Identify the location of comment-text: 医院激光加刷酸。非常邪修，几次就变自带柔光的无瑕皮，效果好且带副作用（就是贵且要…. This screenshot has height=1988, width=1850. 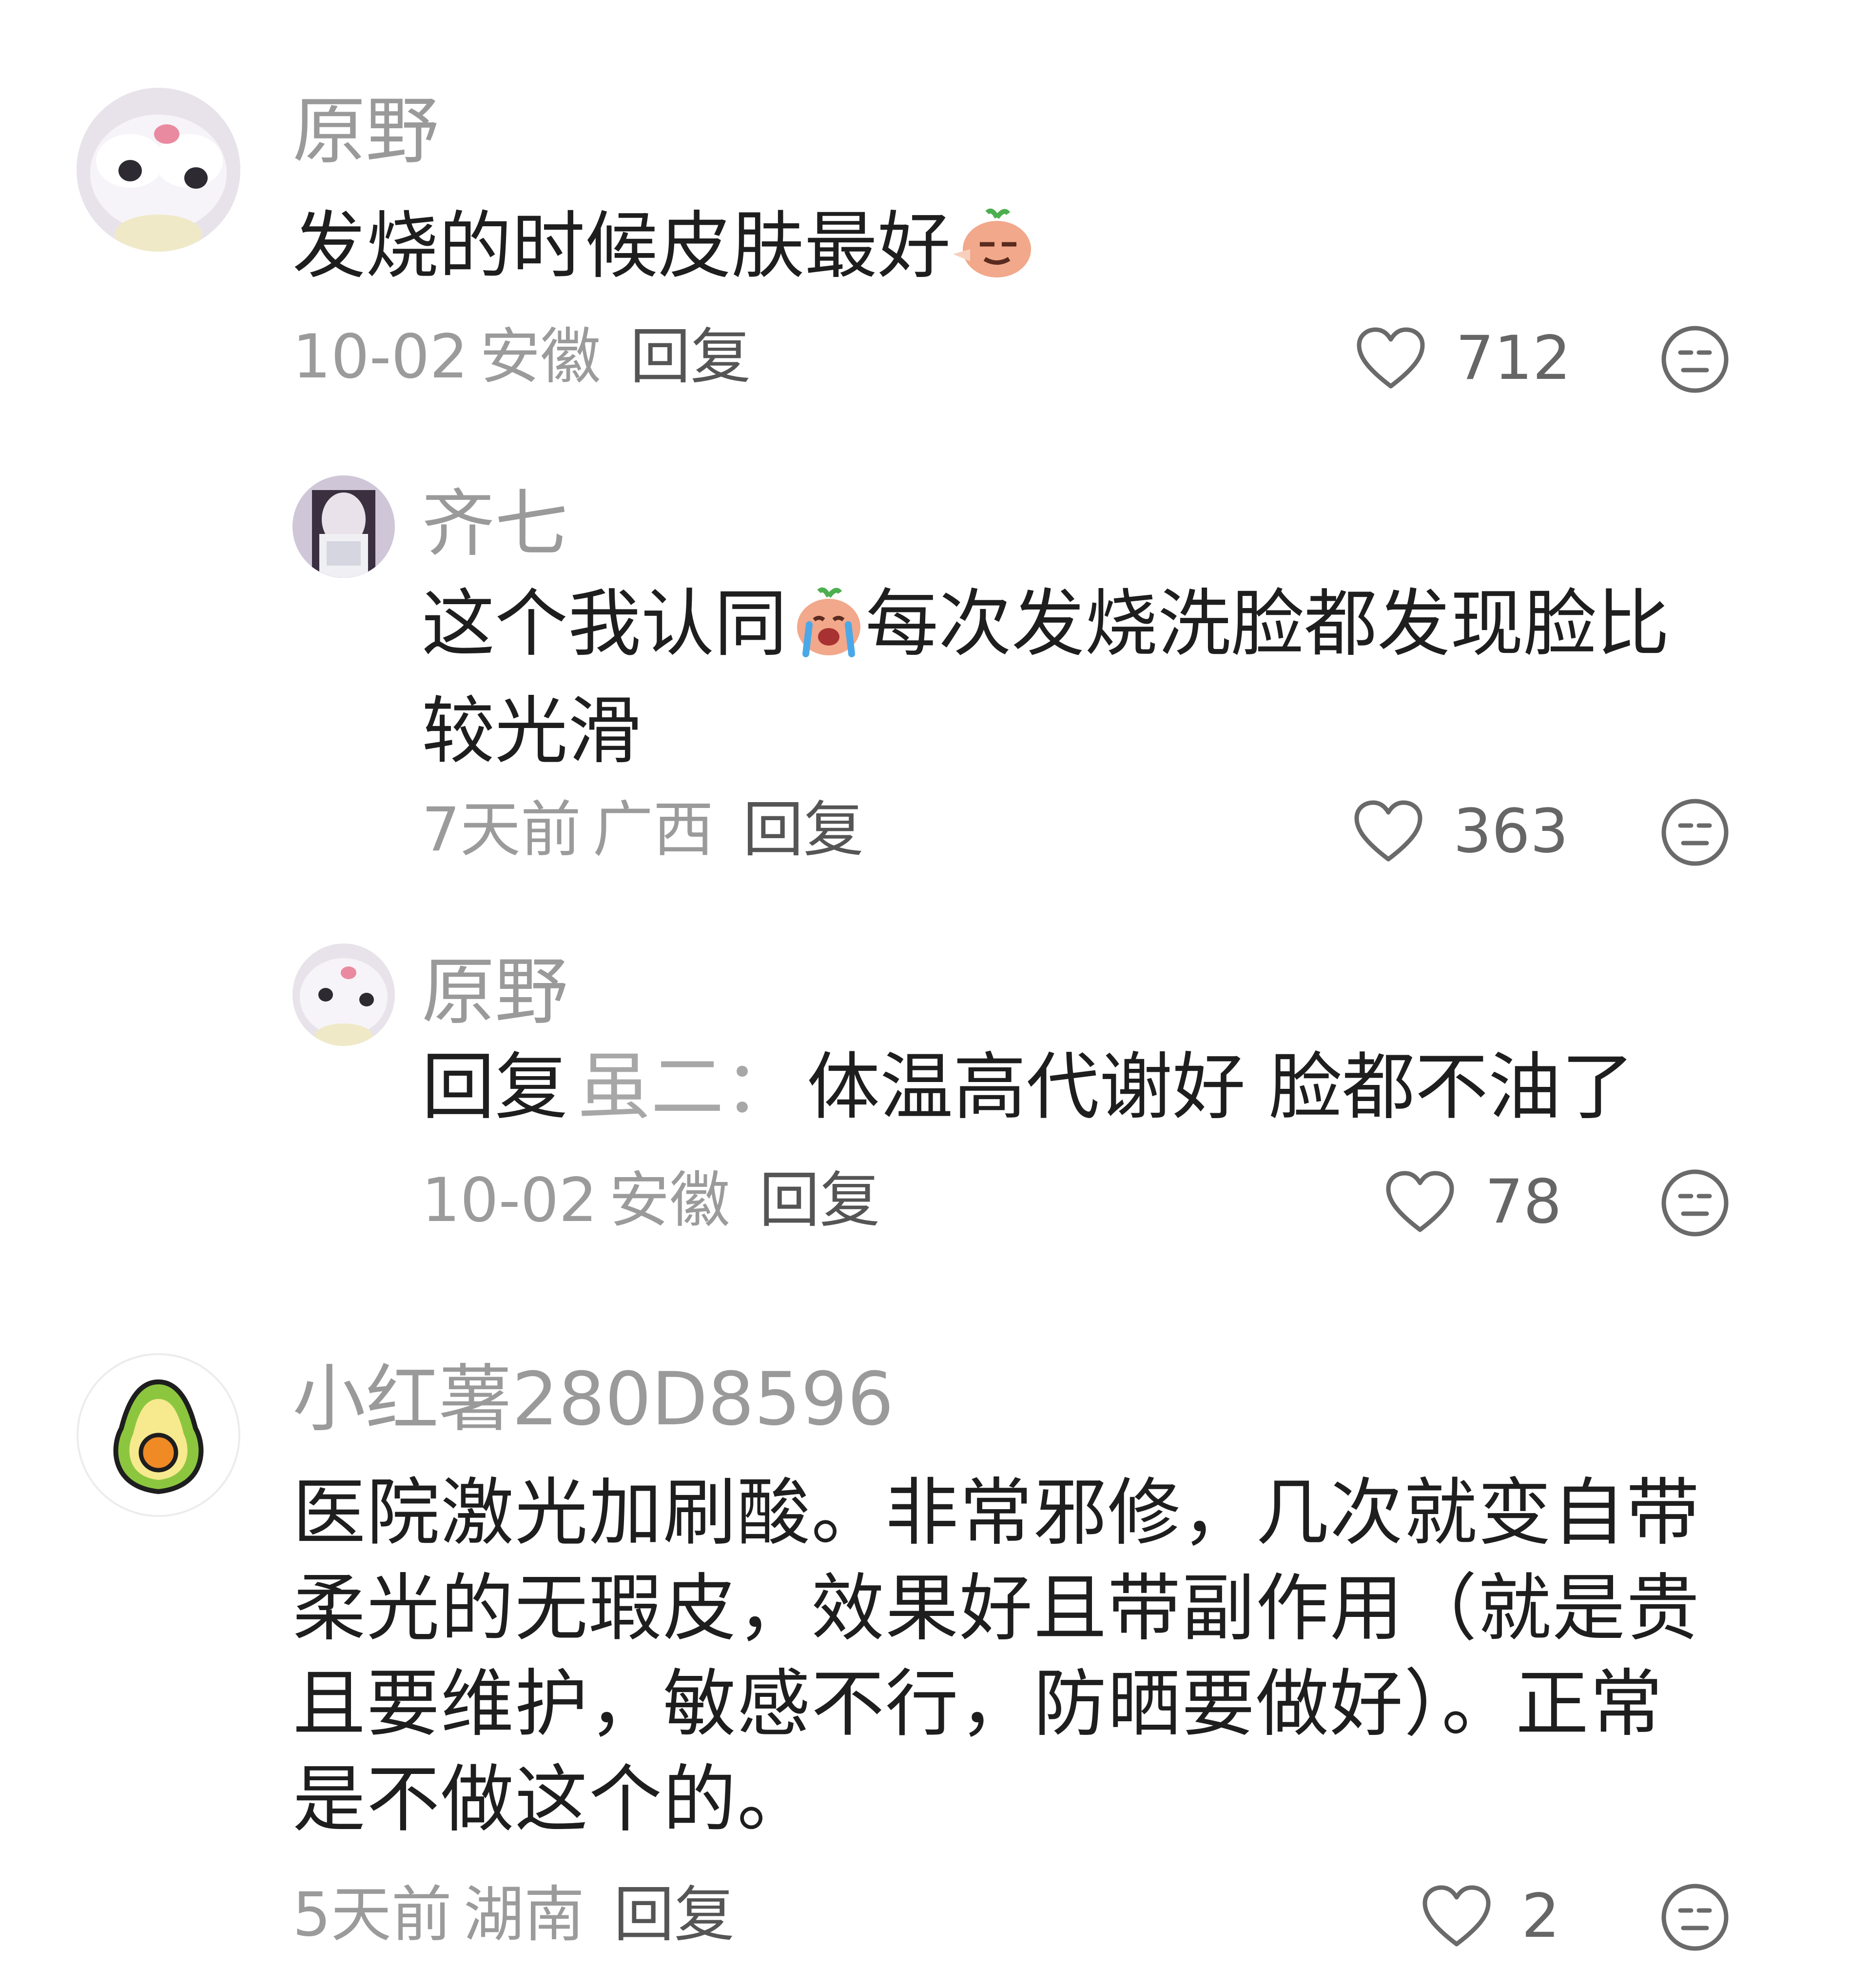
(997, 1656).